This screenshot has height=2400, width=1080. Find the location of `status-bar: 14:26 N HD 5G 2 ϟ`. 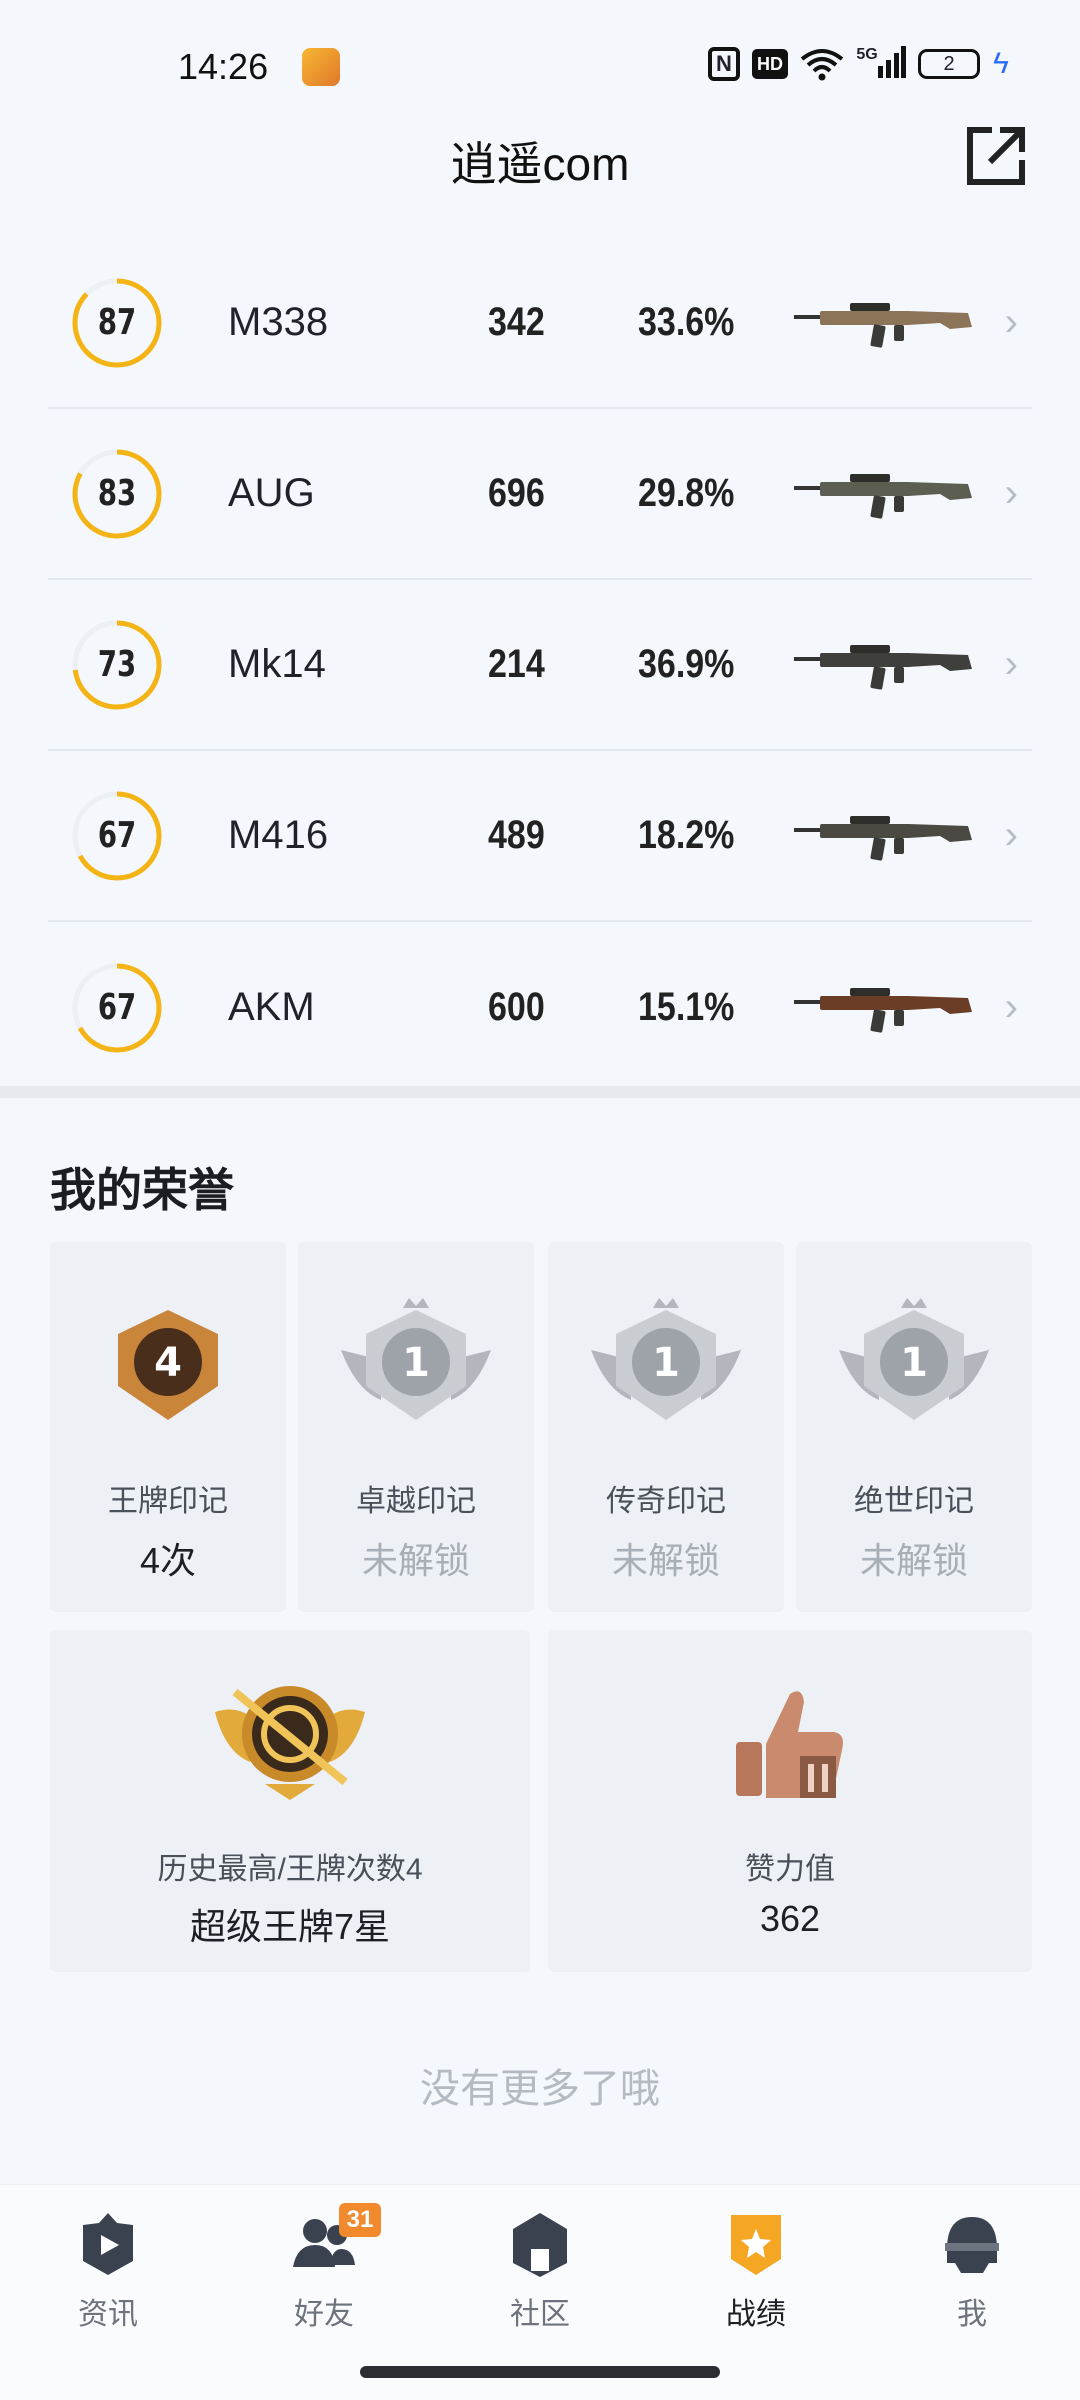

status-bar: 14:26 N HD 5G 2 ϟ is located at coordinates (540, 65).